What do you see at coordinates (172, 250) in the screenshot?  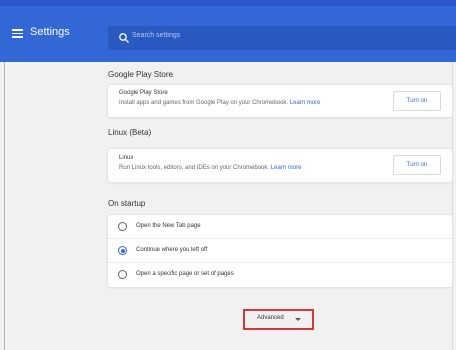 I see `startup-option-label: Continue where you left off` at bounding box center [172, 250].